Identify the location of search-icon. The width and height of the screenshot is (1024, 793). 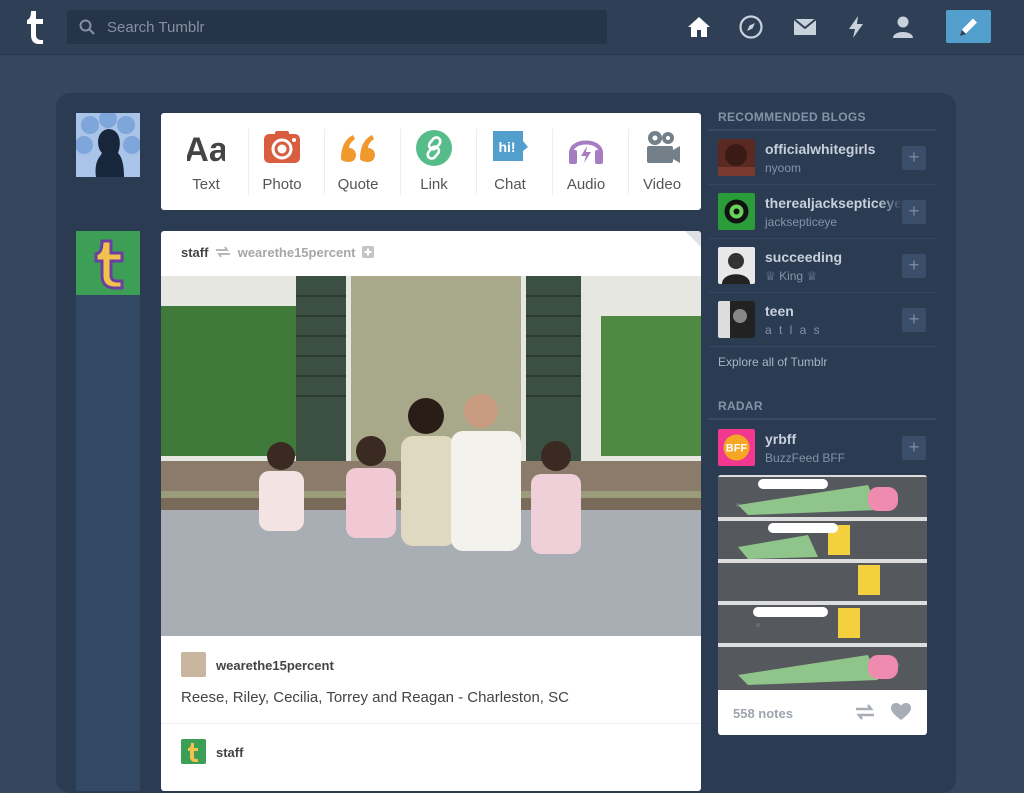
(87, 27).